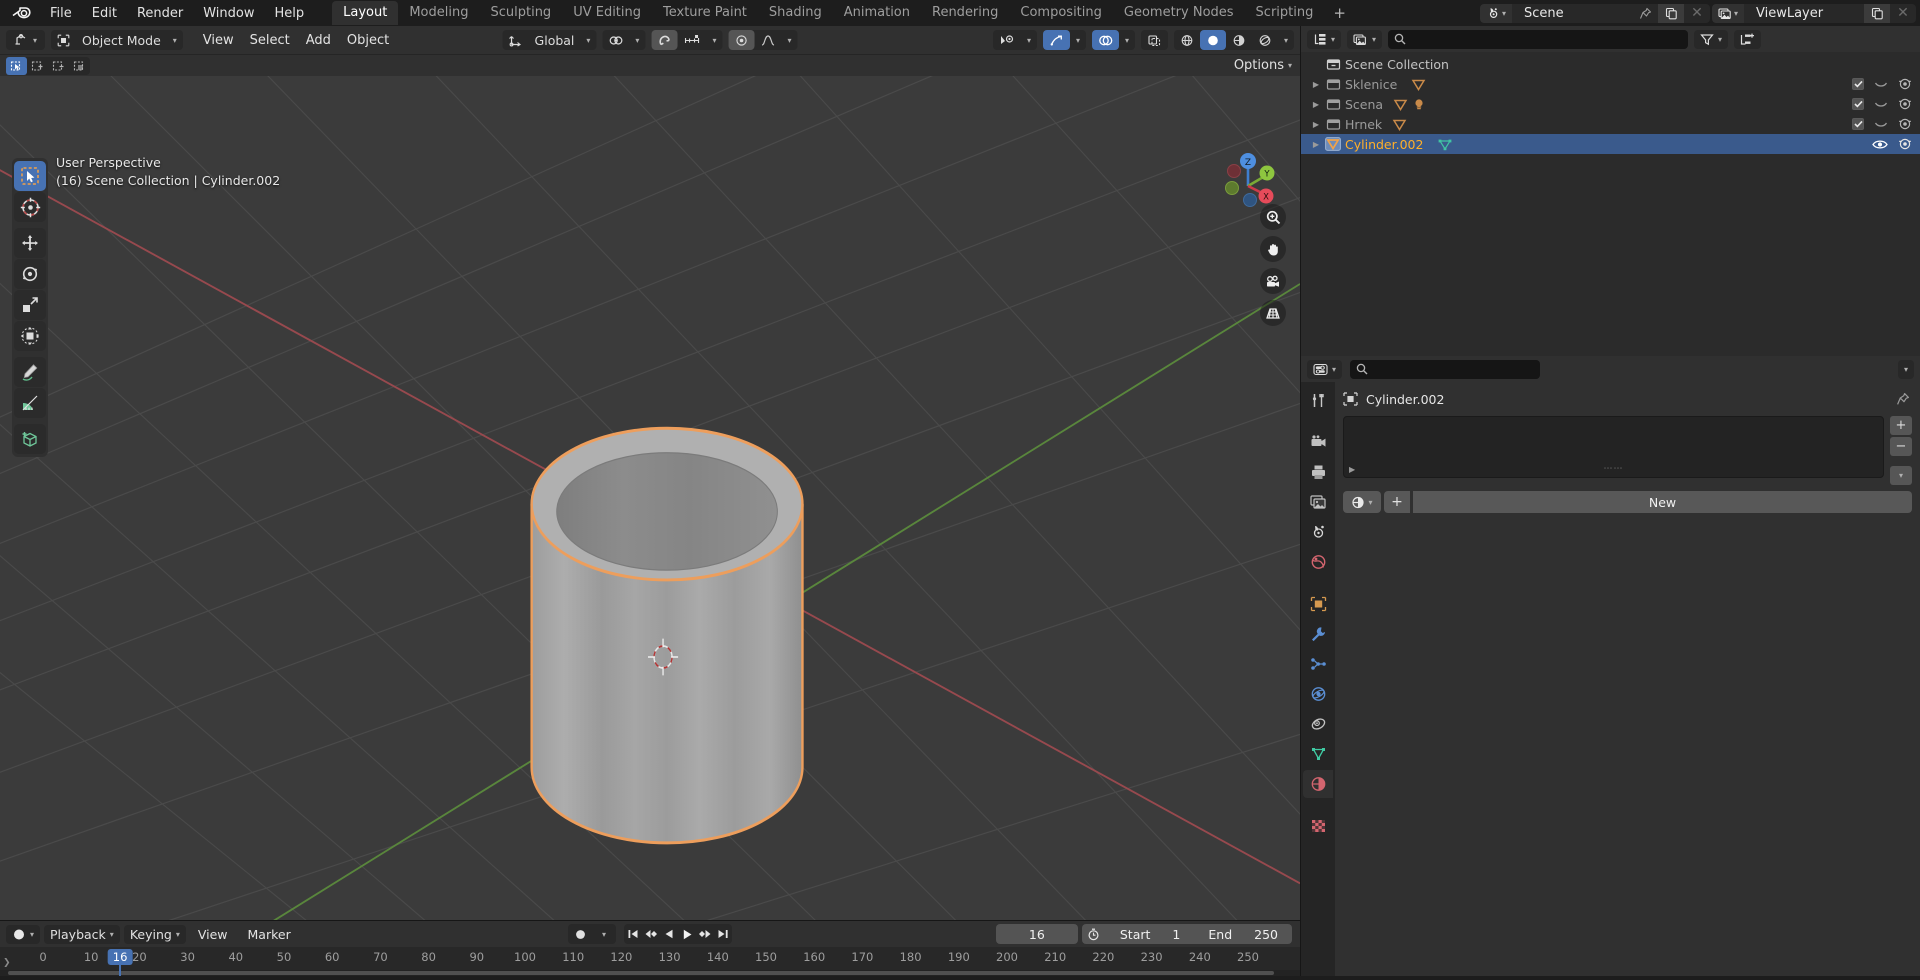  I want to click on proportional-edit-group: ▾, so click(763, 40).